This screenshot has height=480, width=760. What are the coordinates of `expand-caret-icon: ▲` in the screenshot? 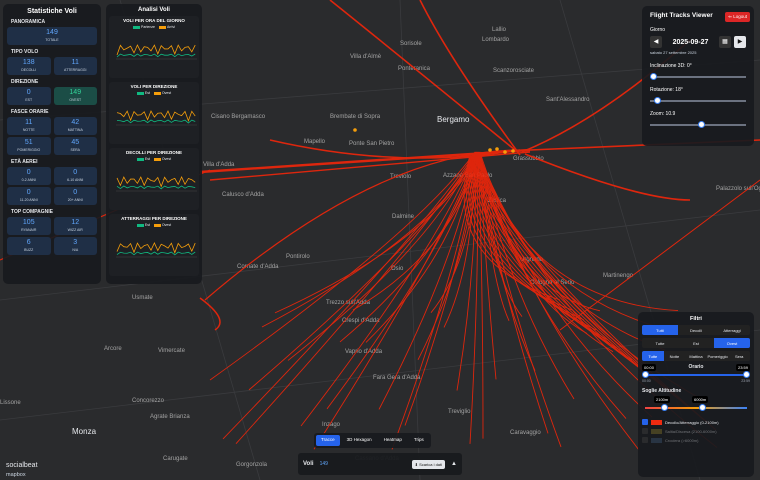 It's located at (454, 464).